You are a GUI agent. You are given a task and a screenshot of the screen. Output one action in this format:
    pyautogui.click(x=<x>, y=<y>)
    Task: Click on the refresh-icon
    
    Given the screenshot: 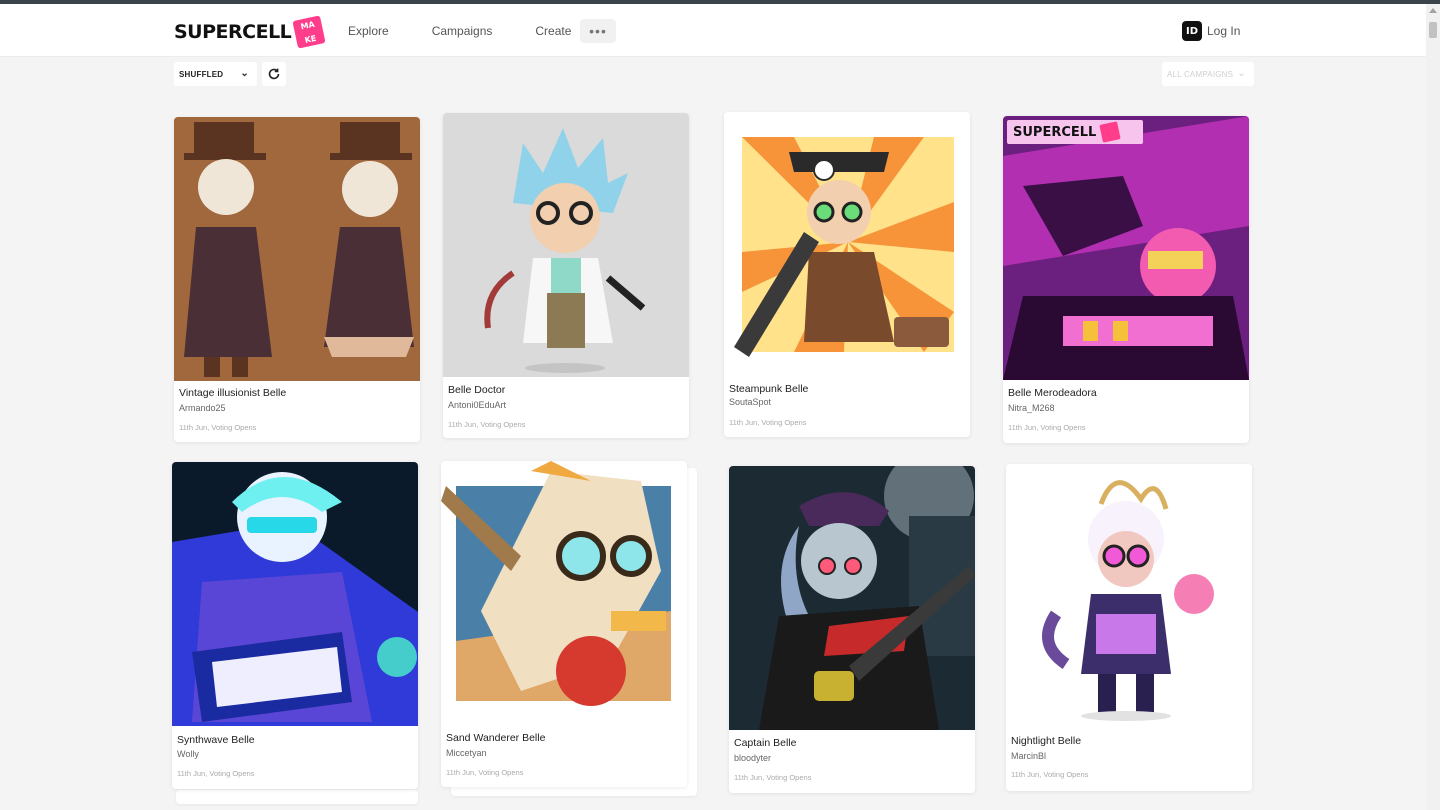 What is the action you would take?
    pyautogui.click(x=274, y=74)
    